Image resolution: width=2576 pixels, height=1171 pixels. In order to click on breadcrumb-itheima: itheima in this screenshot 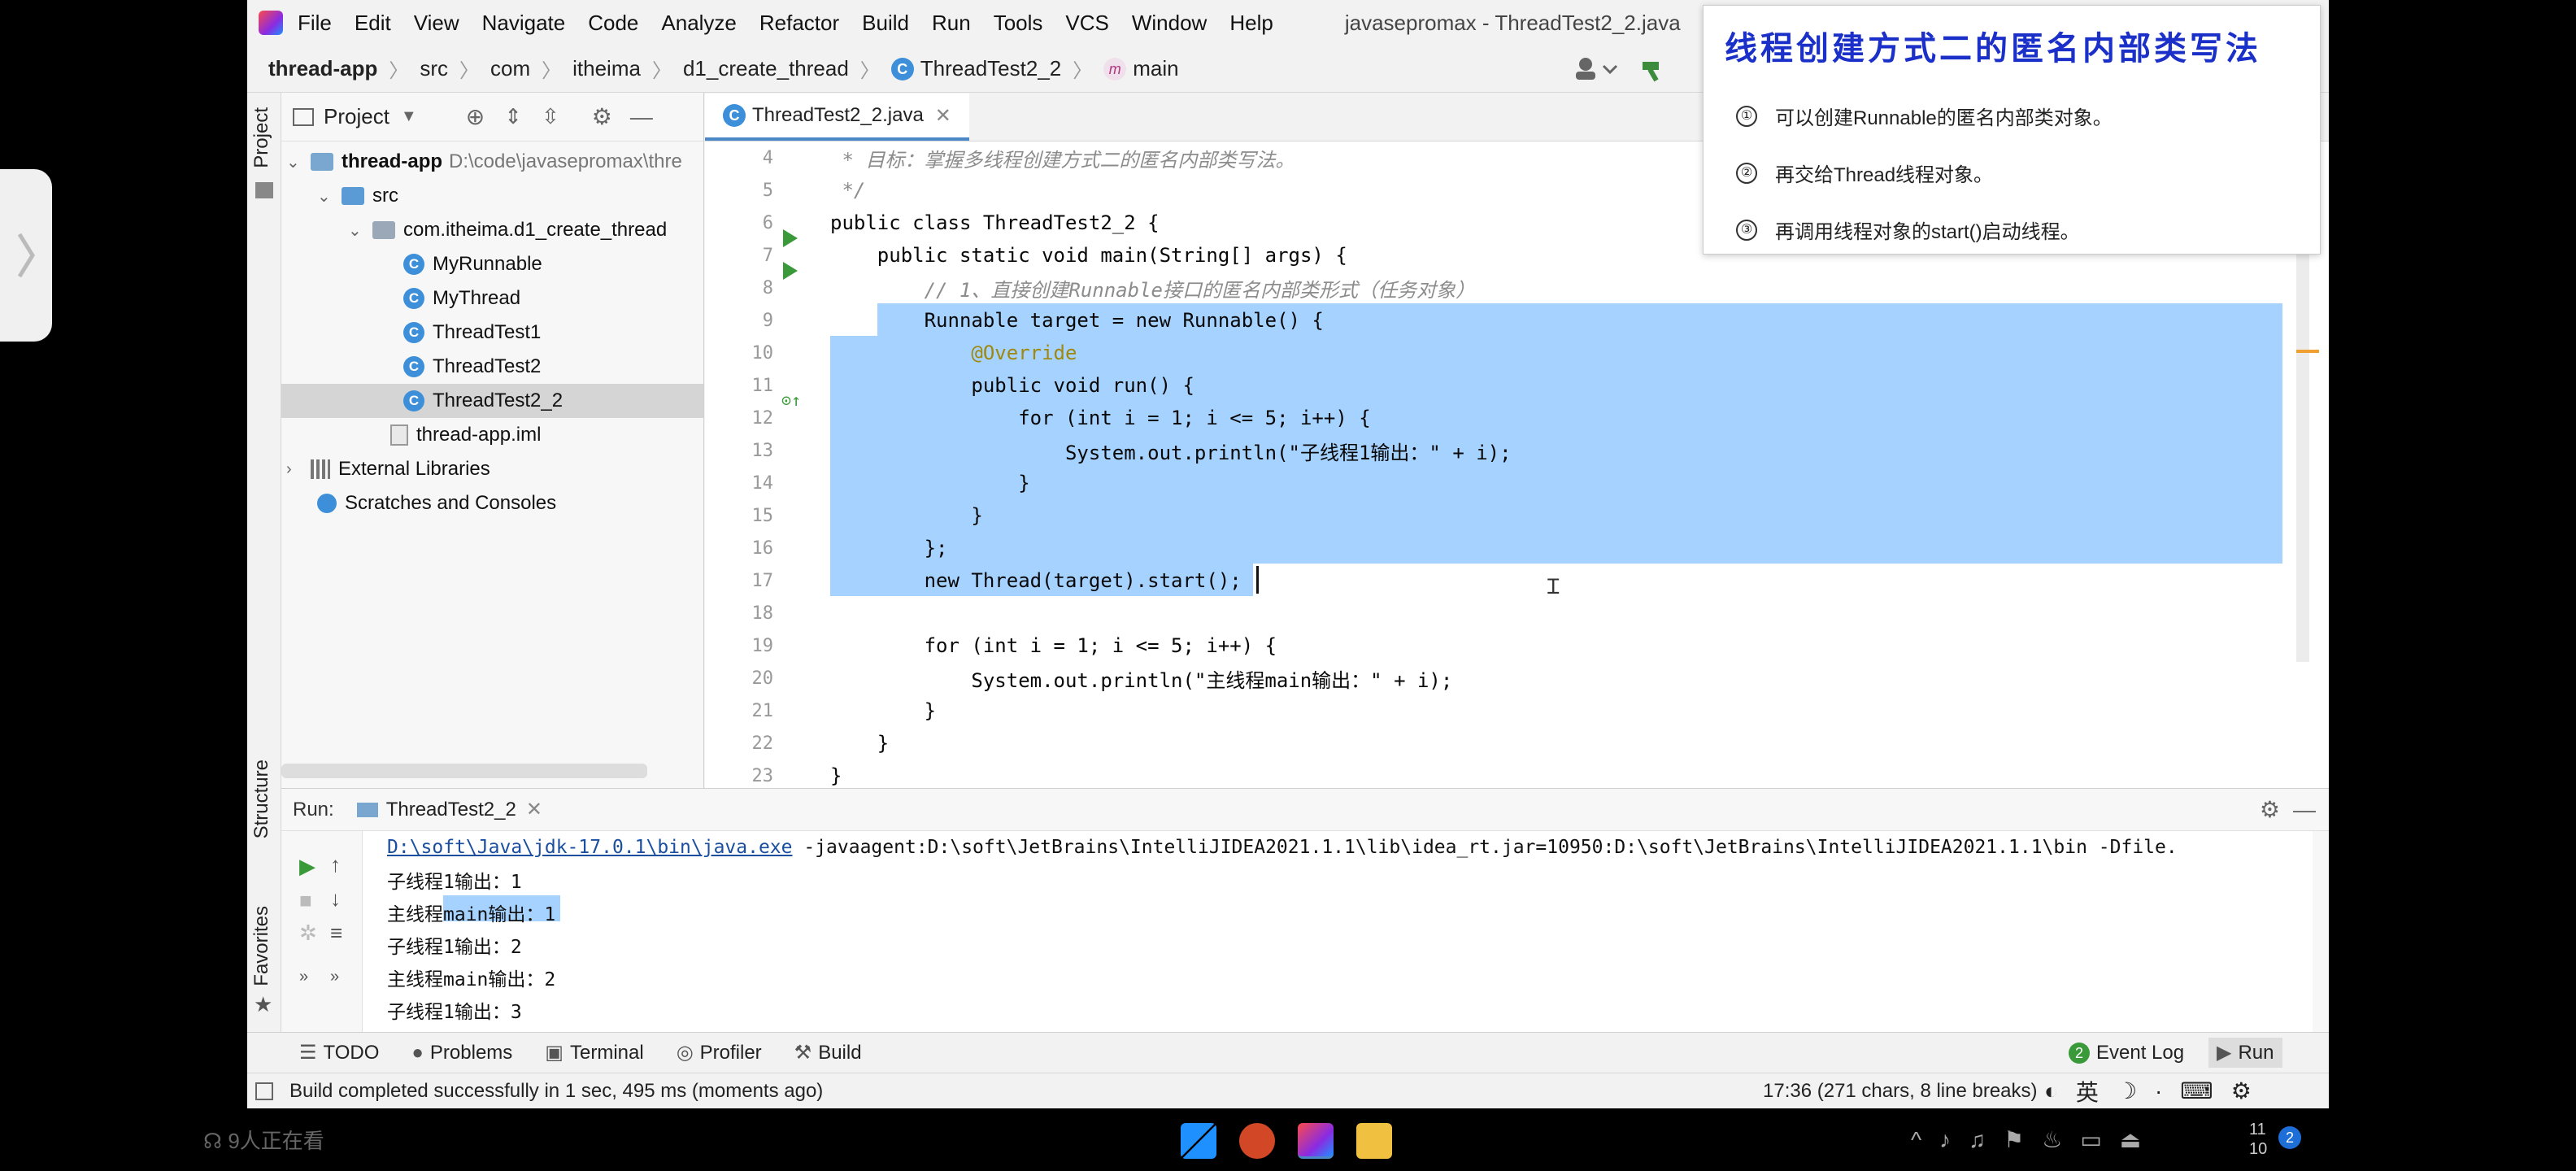, I will do `click(607, 68)`.